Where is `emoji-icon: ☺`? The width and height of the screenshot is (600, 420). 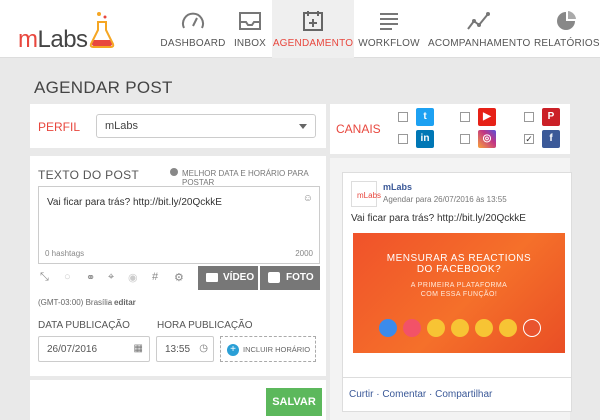
emoji-icon: ☺ is located at coordinates (308, 198).